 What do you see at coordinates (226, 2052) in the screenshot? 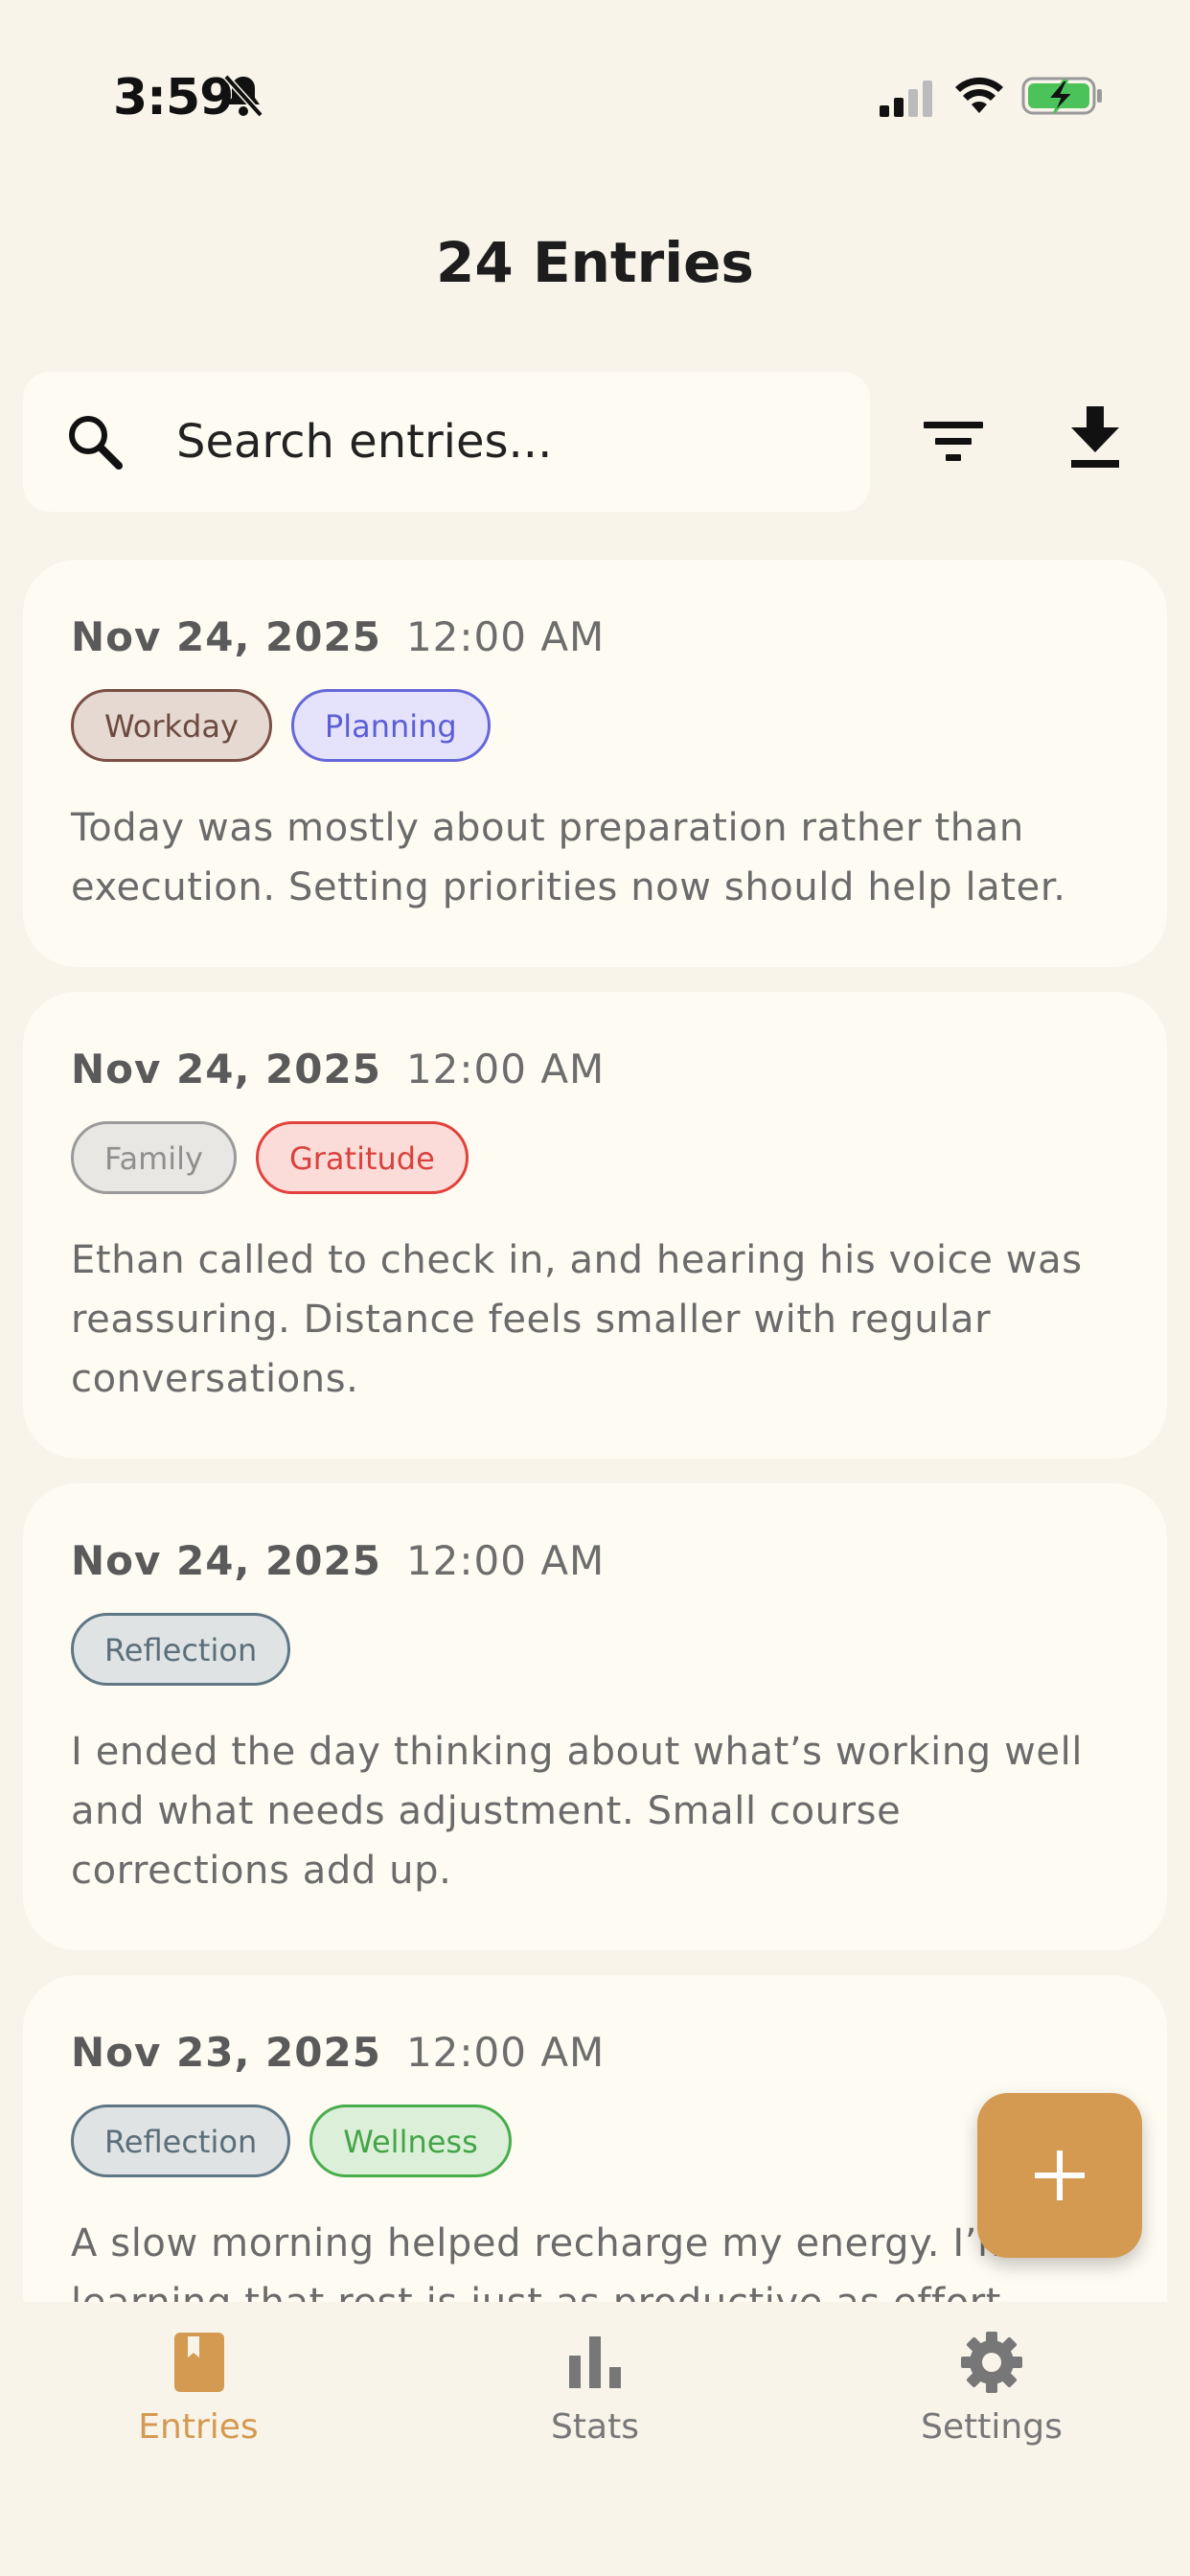
I see `entry-date: Nov 23, 2025` at bounding box center [226, 2052].